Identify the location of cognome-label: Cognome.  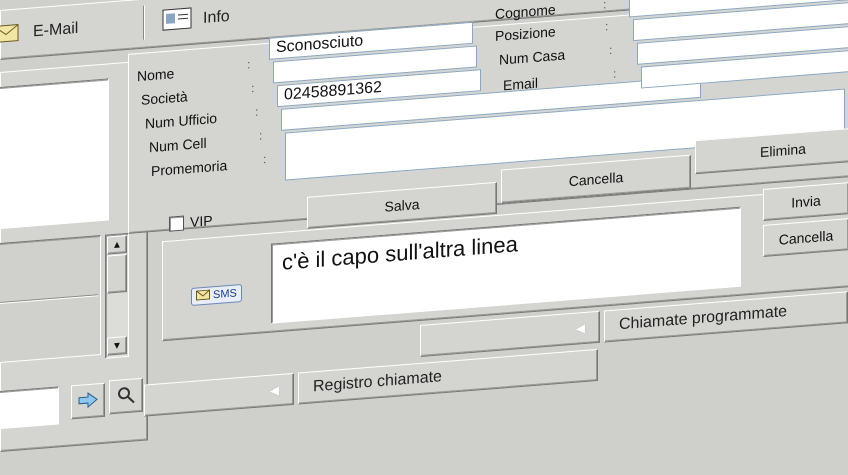
(525, 12).